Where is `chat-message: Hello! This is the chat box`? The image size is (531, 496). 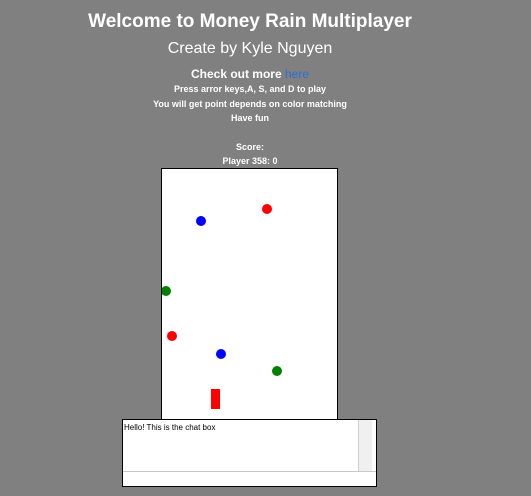
chat-message: Hello! This is the chat box is located at coordinates (170, 427).